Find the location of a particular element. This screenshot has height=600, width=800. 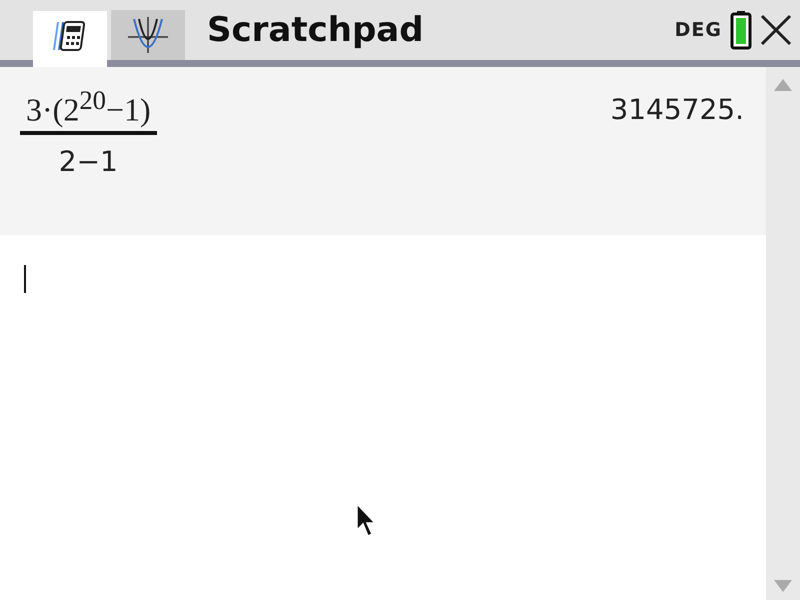

graph-icon is located at coordinates (148, 35).